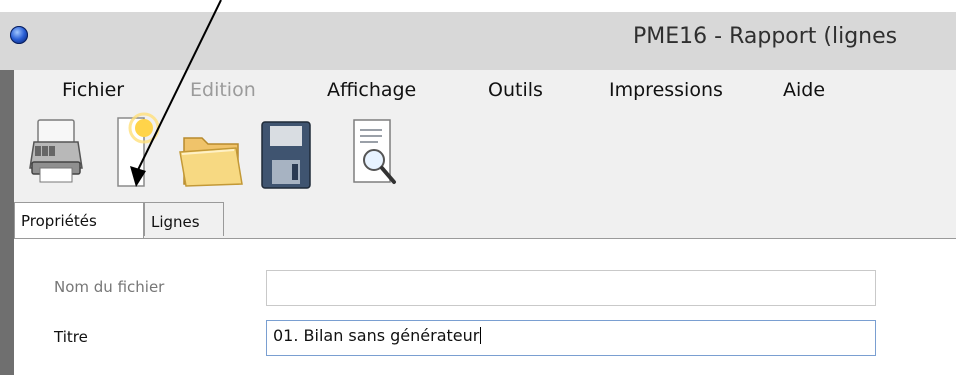  I want to click on save-floppy-icon, so click(286, 155).